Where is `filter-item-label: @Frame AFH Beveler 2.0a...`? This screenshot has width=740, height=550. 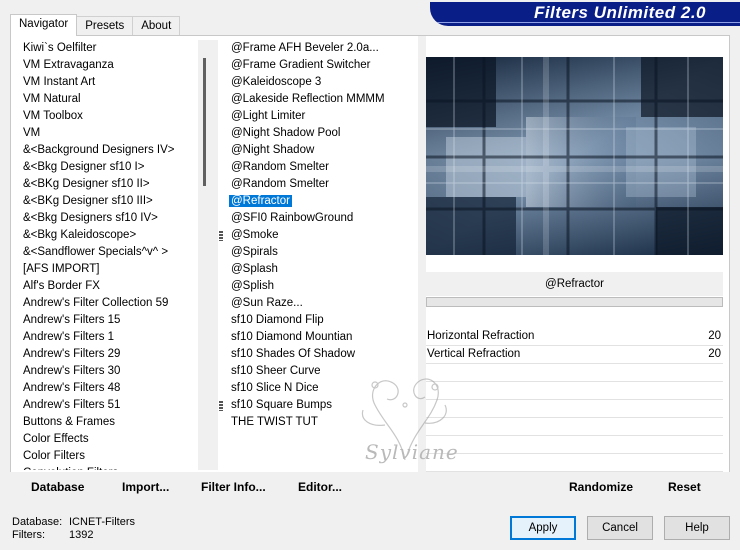
filter-item-label: @Frame AFH Beveler 2.0a... is located at coordinates (305, 48).